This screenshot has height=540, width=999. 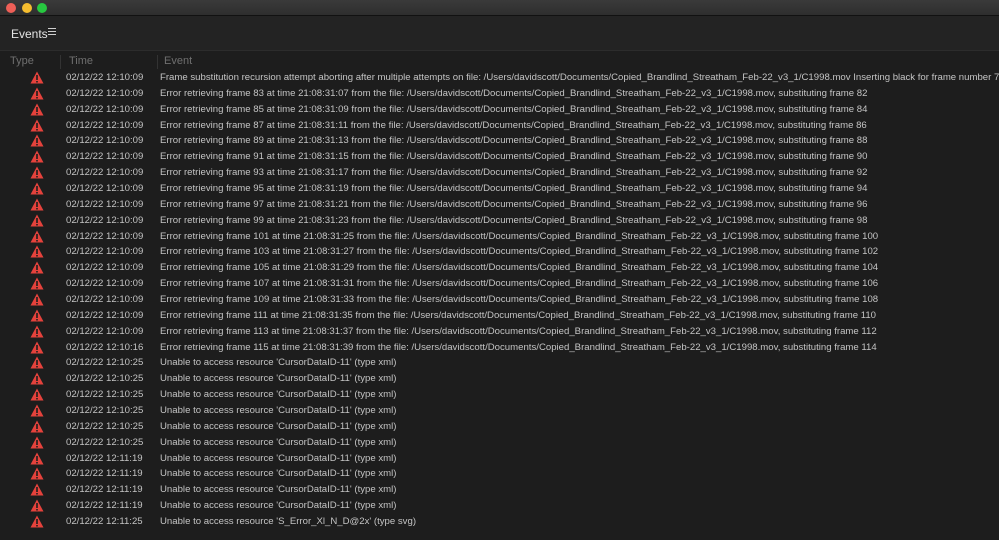 What do you see at coordinates (29, 34) in the screenshot?
I see `panel-tab-events: Events` at bounding box center [29, 34].